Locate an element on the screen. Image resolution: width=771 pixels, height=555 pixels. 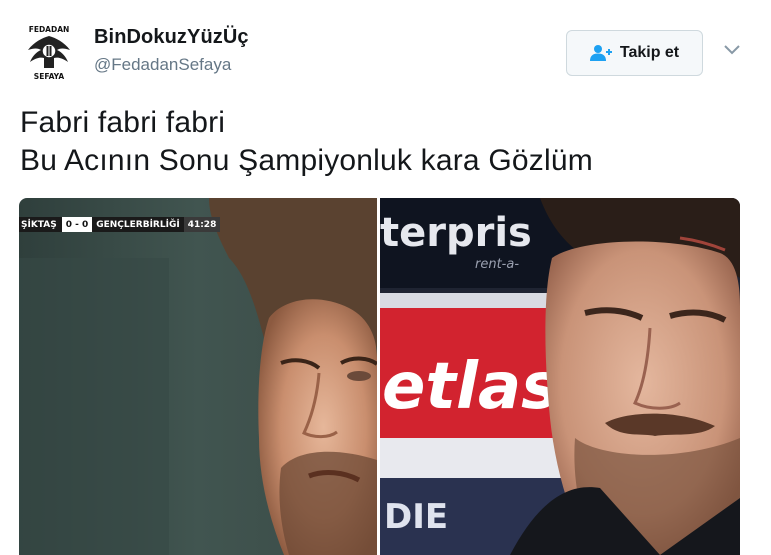
follow-label: Takip et is located at coordinates (649, 52).